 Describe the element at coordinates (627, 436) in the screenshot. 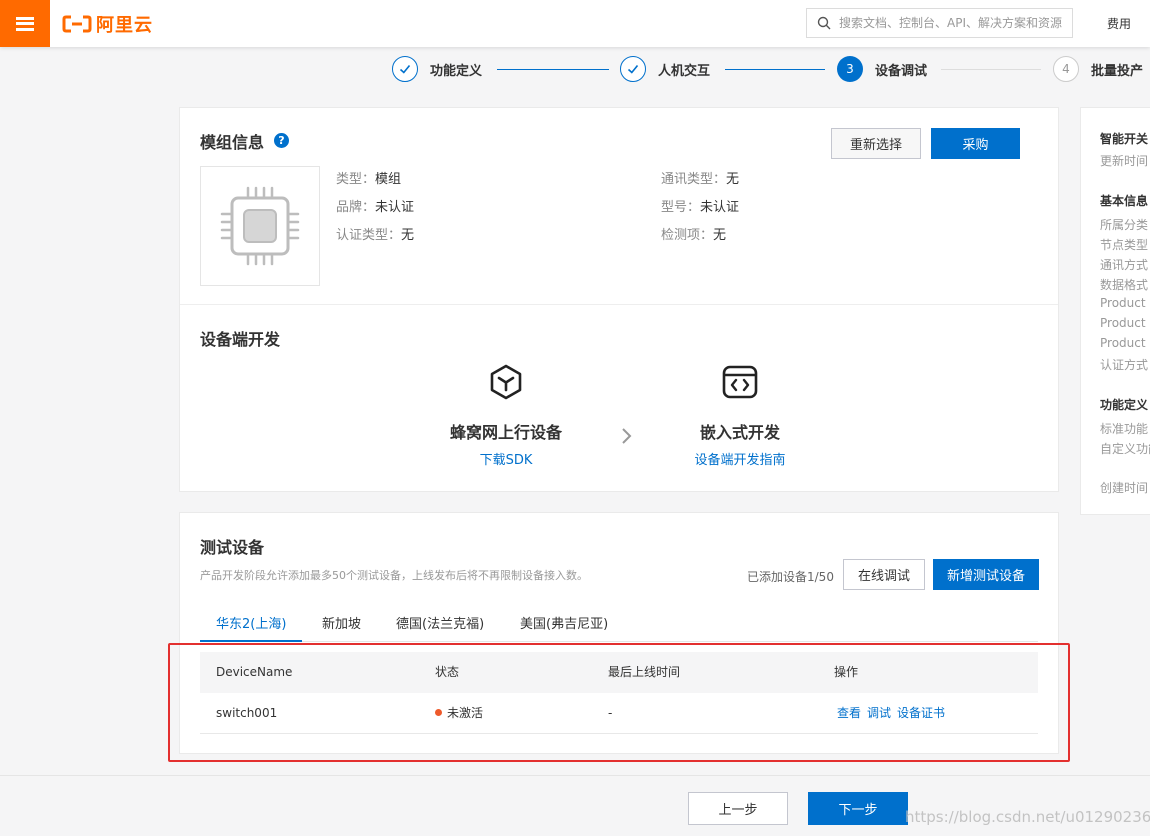

I see `chevron-right-icon` at that location.